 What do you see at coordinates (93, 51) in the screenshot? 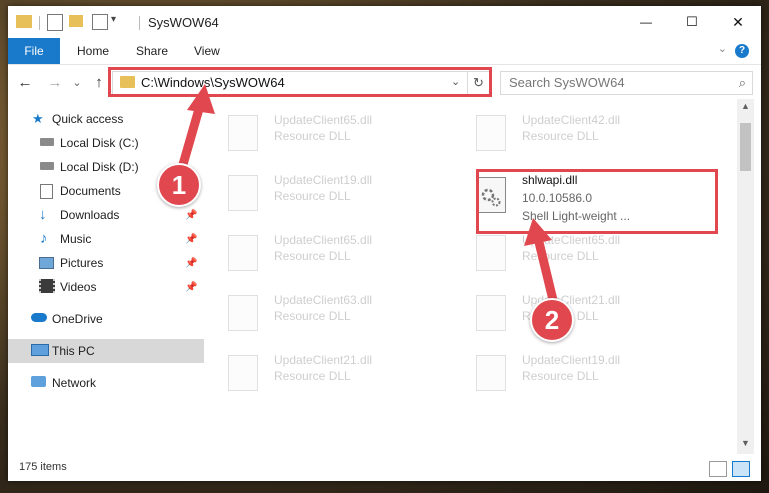
I see `tab-home: Home` at bounding box center [93, 51].